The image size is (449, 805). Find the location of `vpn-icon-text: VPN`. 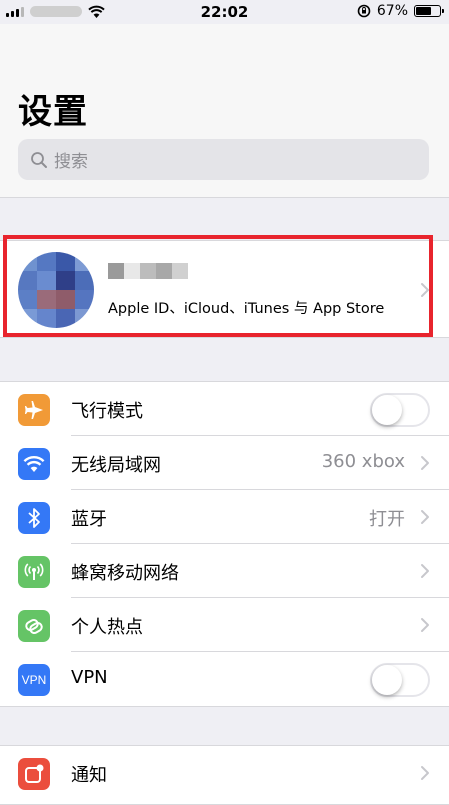

vpn-icon-text: VPN is located at coordinates (34, 680).